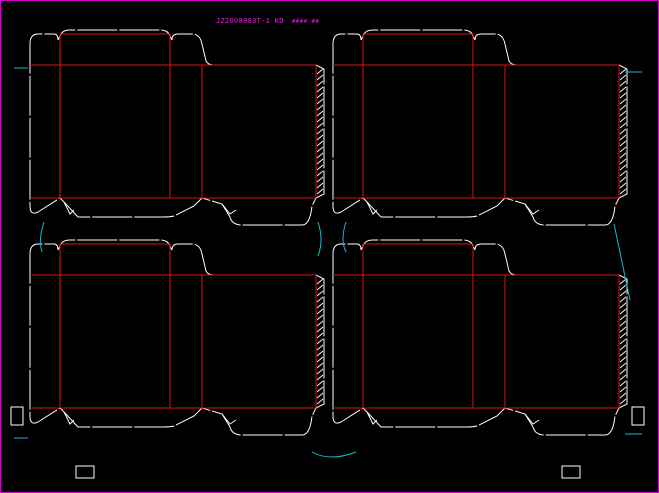 The image size is (659, 493). What do you see at coordinates (85, 472) in the screenshot?
I see `reg-mark-bottom-left` at bounding box center [85, 472].